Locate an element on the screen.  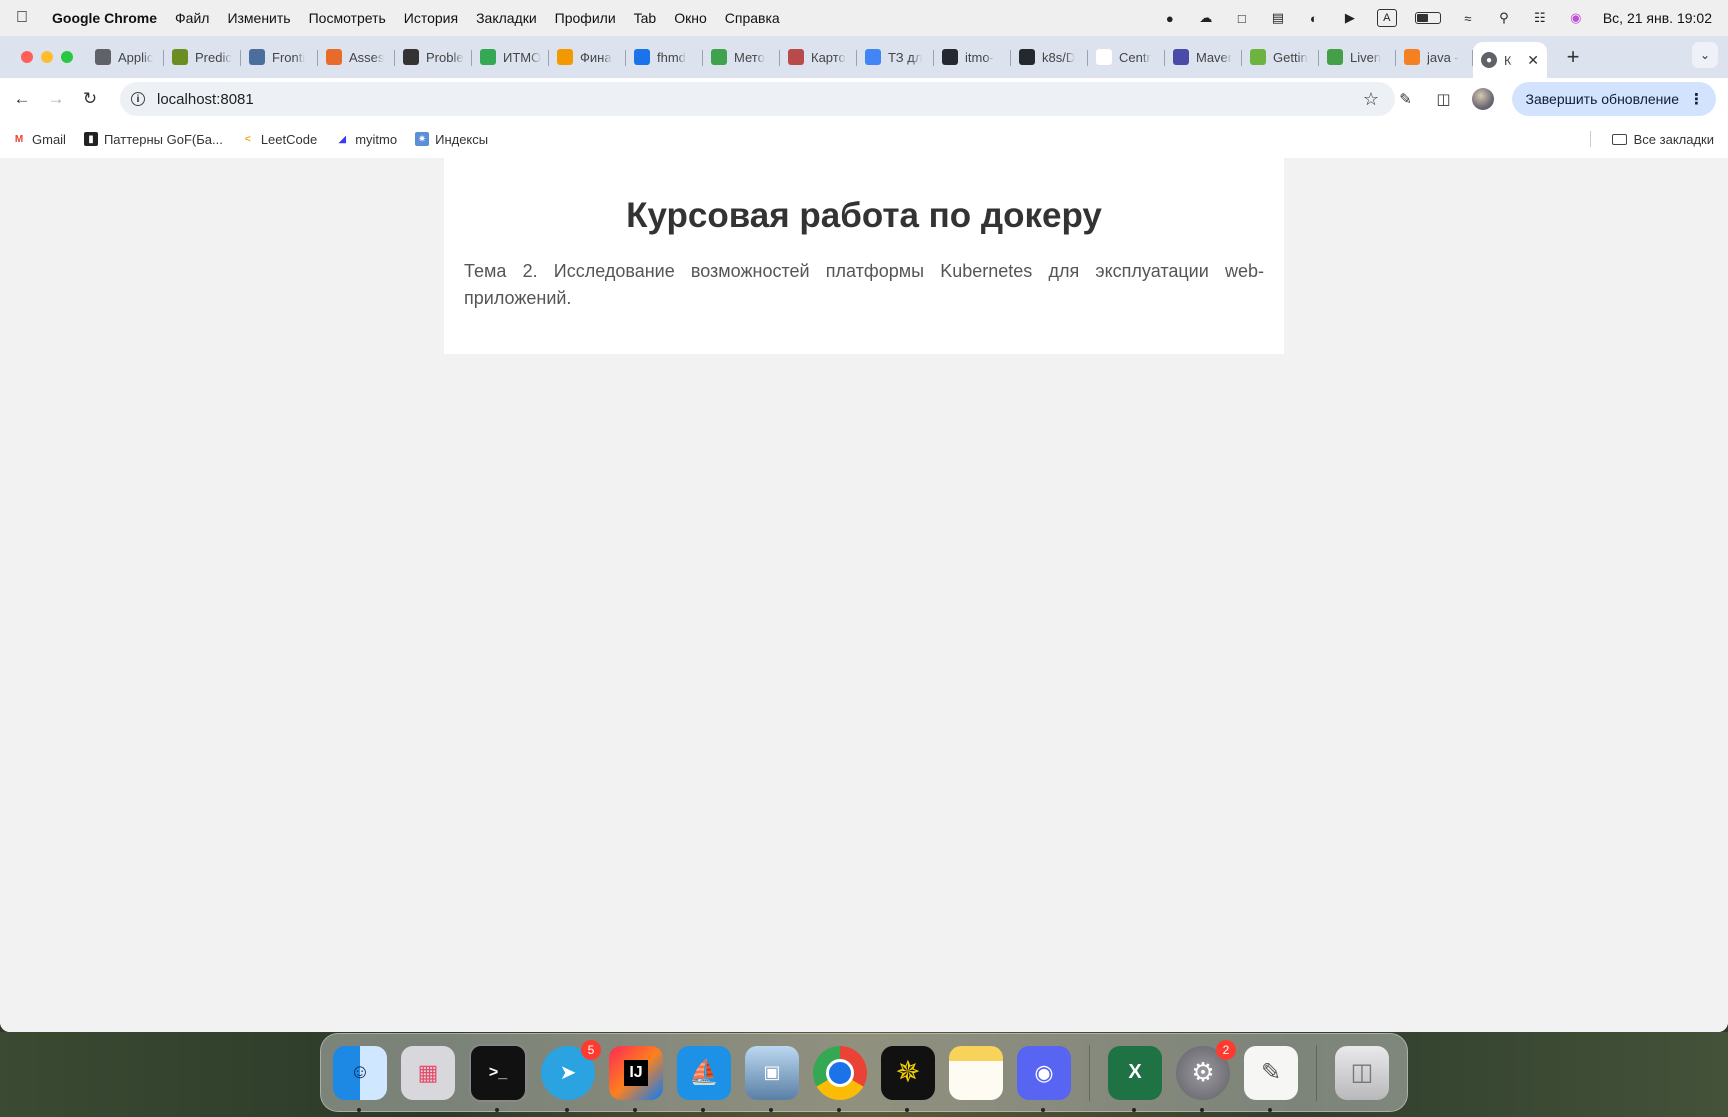
gmail-icon: M is located at coordinates (19, 139).